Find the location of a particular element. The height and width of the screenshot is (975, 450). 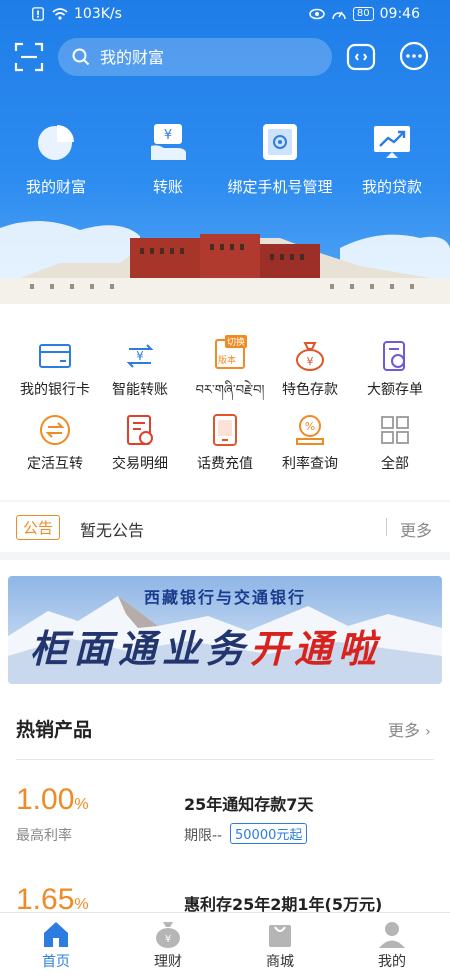

money-bag-icon: ¥ is located at coordinates (310, 356).